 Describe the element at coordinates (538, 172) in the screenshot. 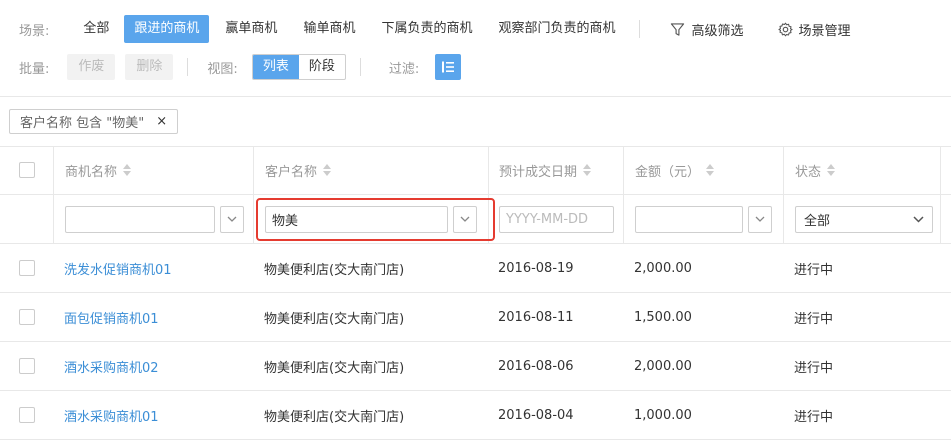

I see `header-label: 预计成交日期` at that location.